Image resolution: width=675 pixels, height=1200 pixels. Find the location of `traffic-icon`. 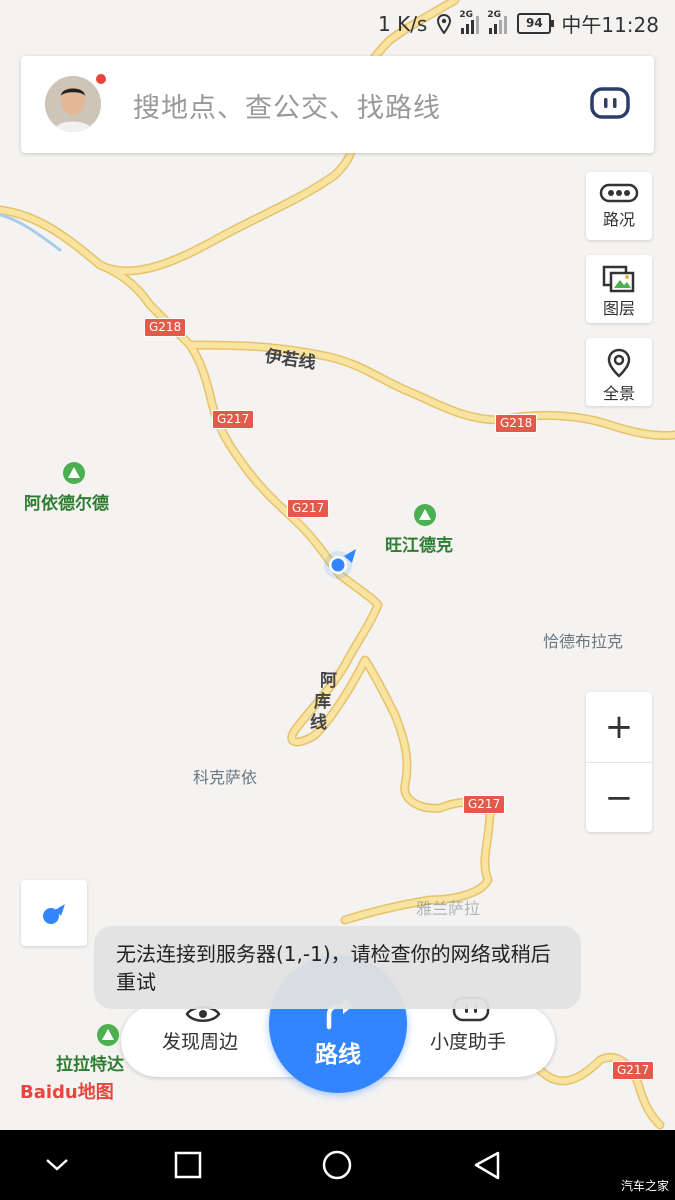

traffic-icon is located at coordinates (619, 193).